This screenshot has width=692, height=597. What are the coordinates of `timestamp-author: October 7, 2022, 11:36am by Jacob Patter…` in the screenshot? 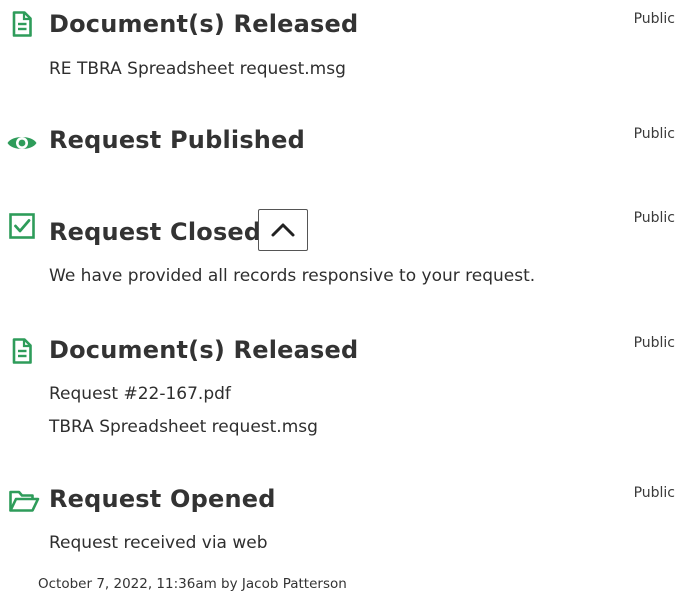 It's located at (192, 584).